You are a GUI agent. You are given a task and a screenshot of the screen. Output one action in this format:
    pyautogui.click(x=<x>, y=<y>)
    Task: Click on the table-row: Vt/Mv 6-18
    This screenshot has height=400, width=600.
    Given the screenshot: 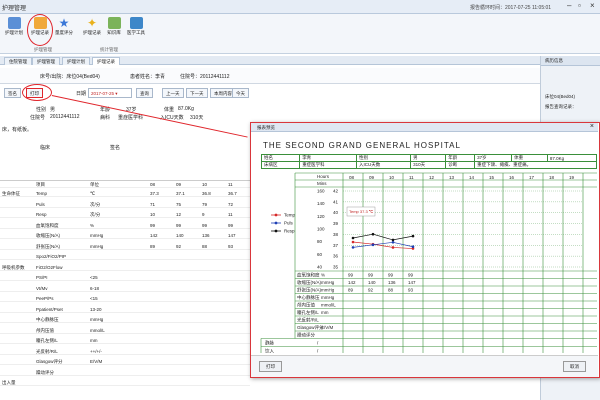 What is the action you would take?
    pyautogui.click(x=125, y=288)
    